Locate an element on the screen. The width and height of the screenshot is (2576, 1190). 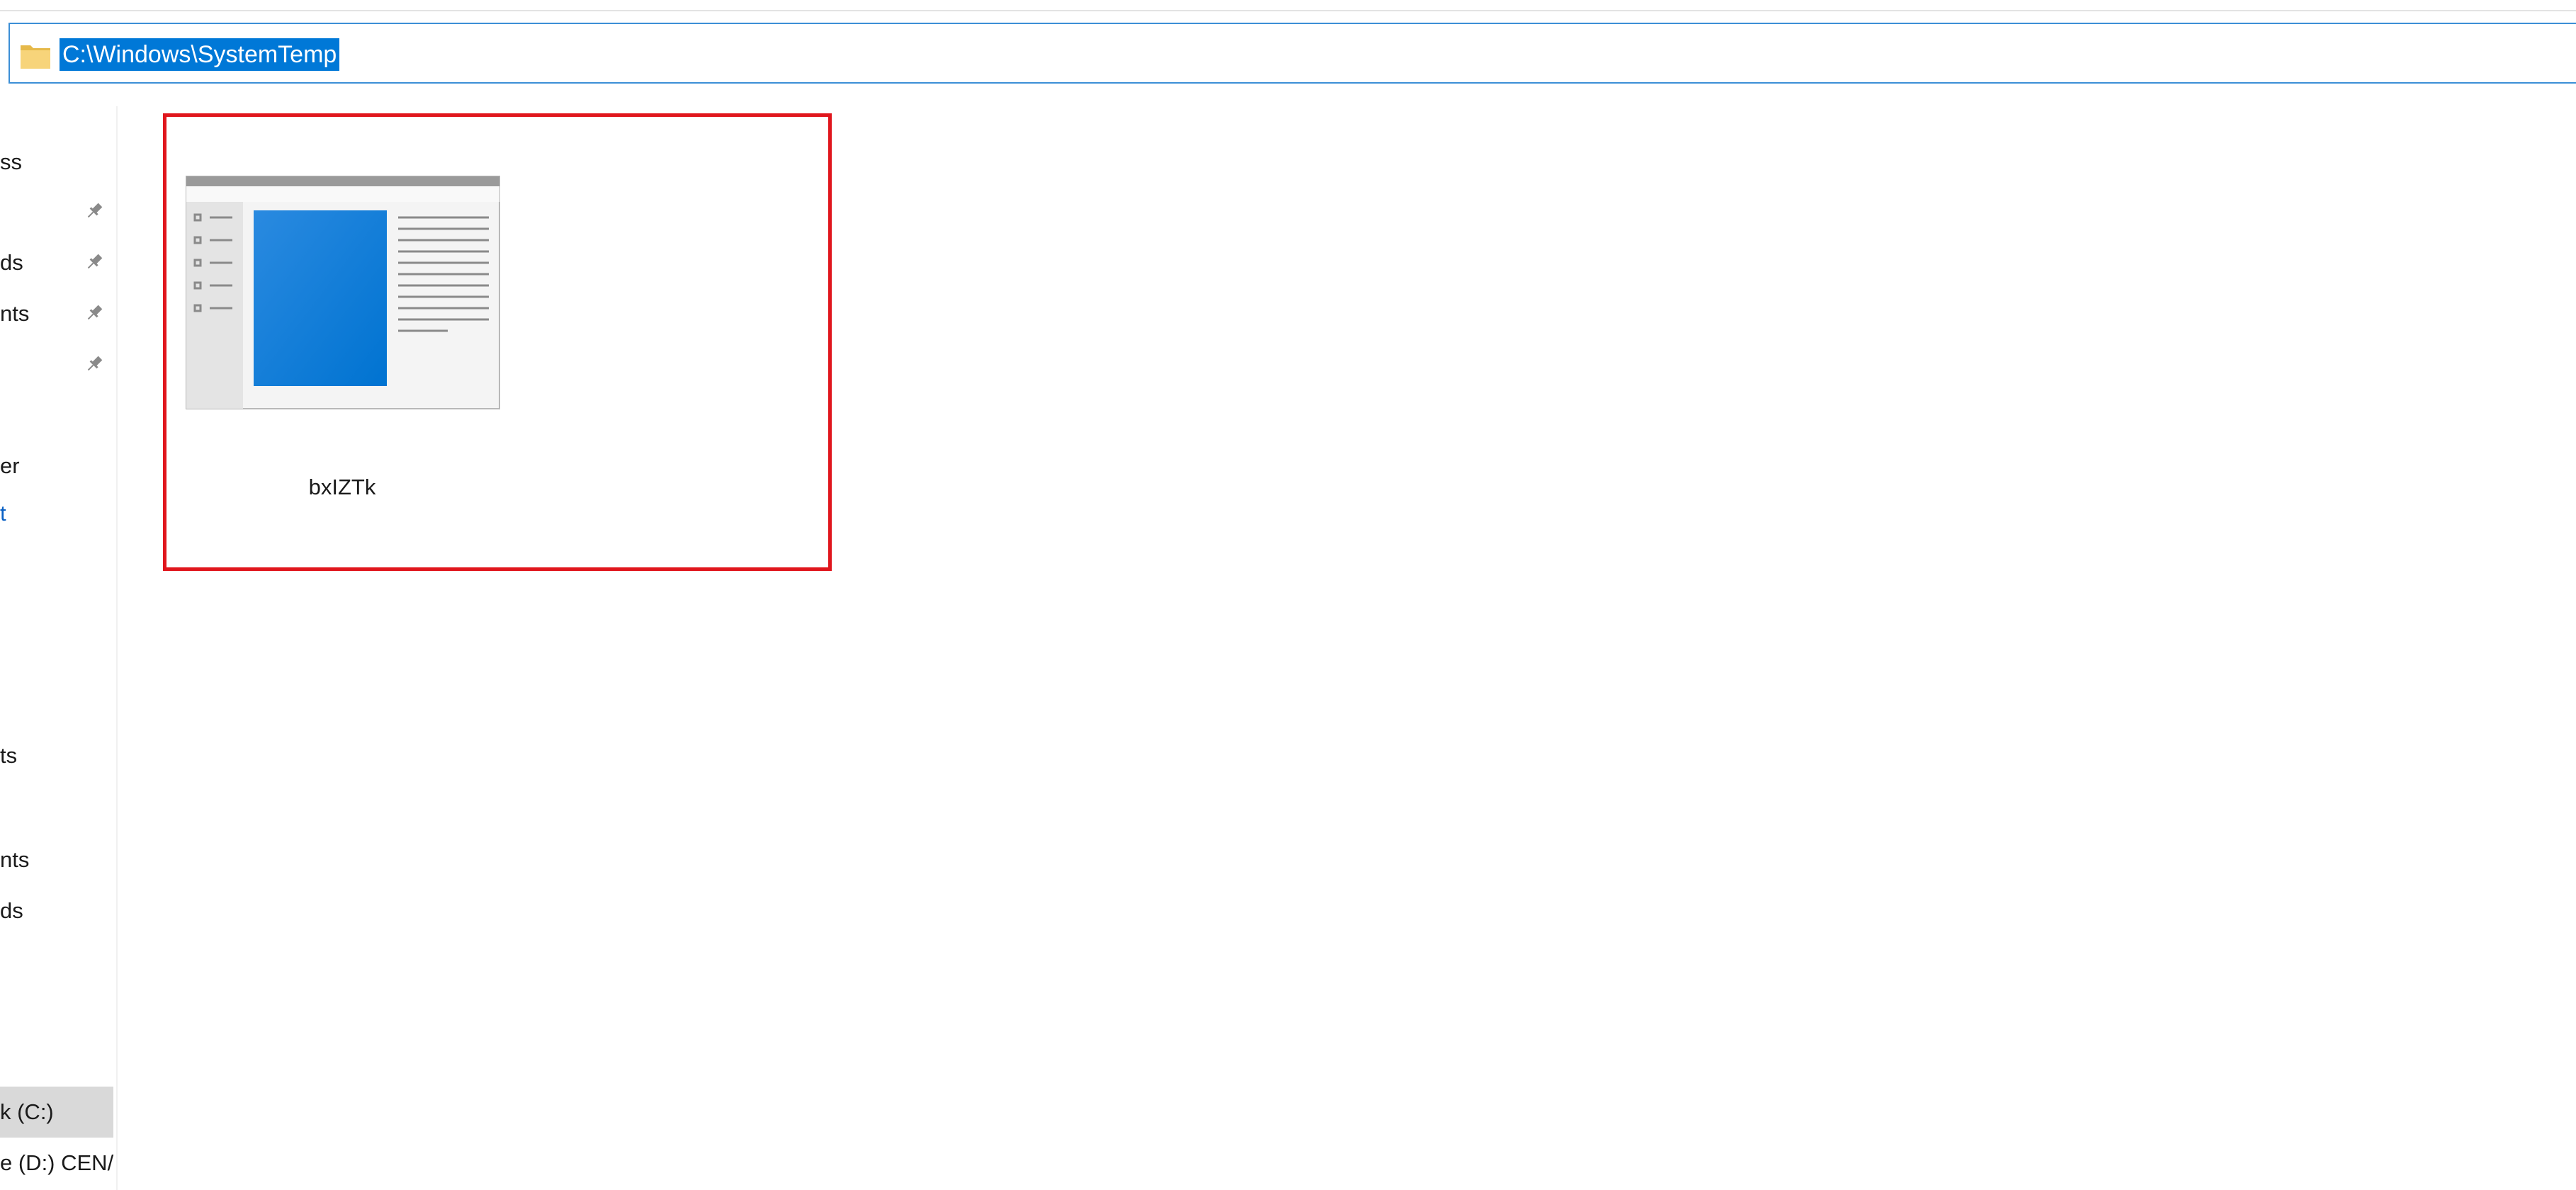
window-top-border is located at coordinates (1288, 11).